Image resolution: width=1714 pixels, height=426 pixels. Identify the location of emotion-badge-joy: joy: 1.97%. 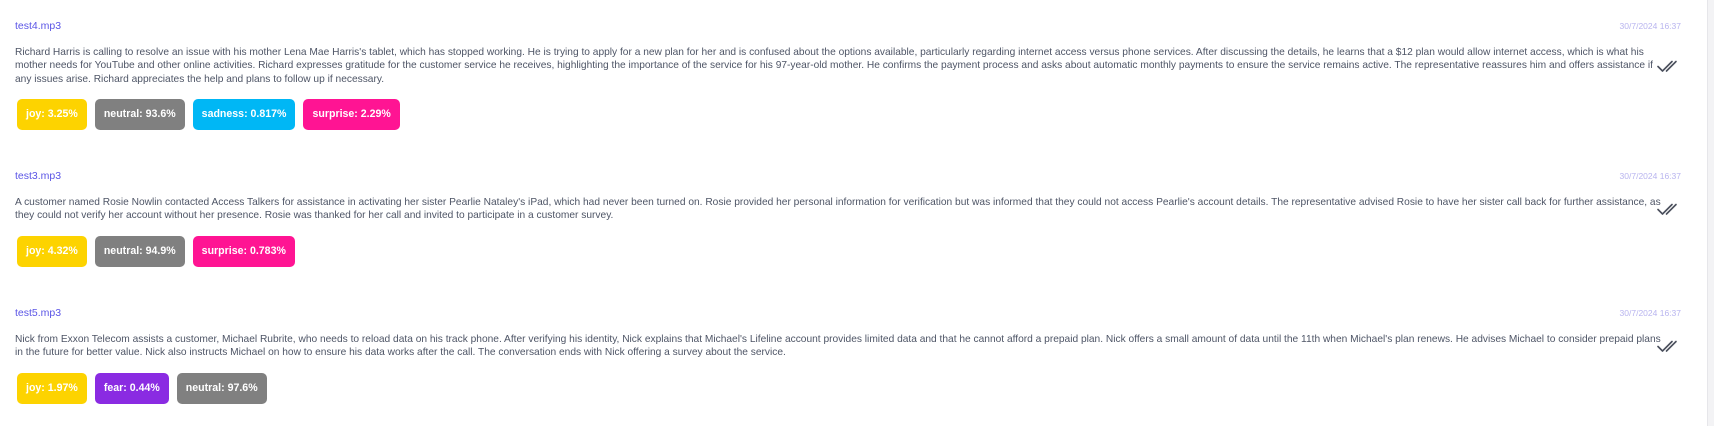
(52, 388).